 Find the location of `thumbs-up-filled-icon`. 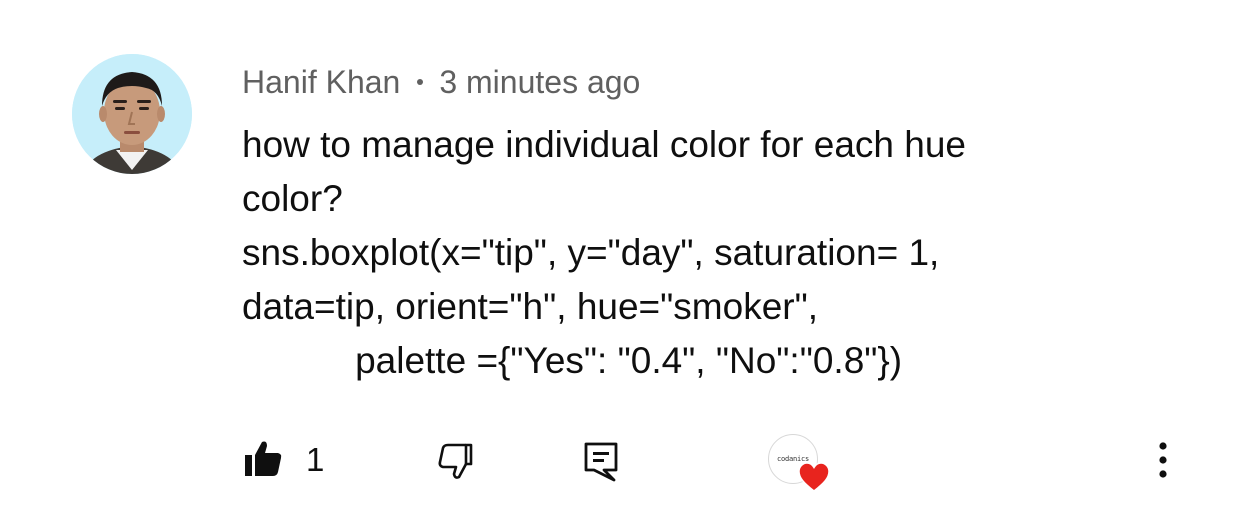

thumbs-up-filled-icon is located at coordinates (263, 458).